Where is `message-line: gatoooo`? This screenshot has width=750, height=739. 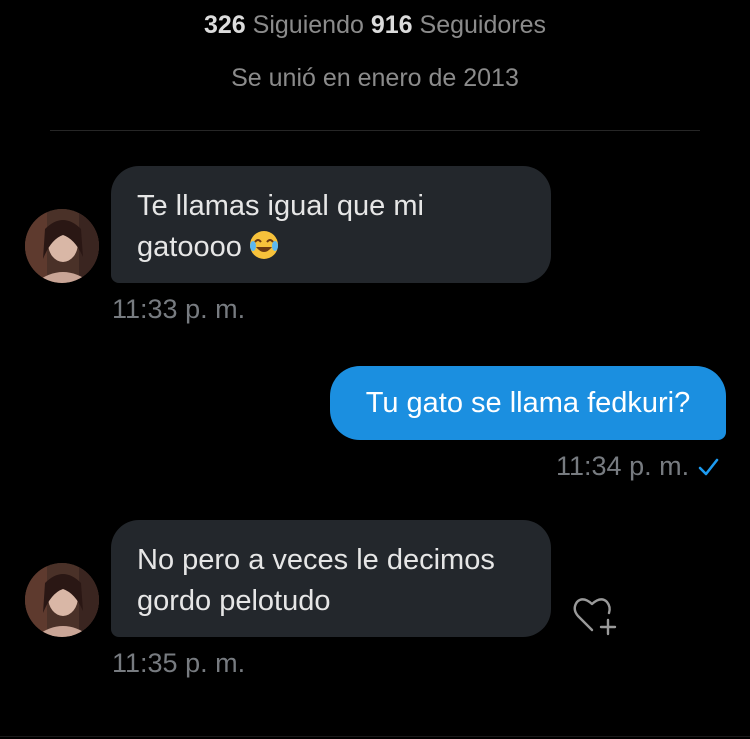 message-line: gatoooo is located at coordinates (189, 247).